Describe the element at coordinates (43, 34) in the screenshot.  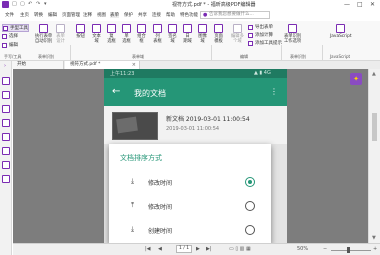
I see `auto-recognize-button: 执行表单 自动识别` at that location.